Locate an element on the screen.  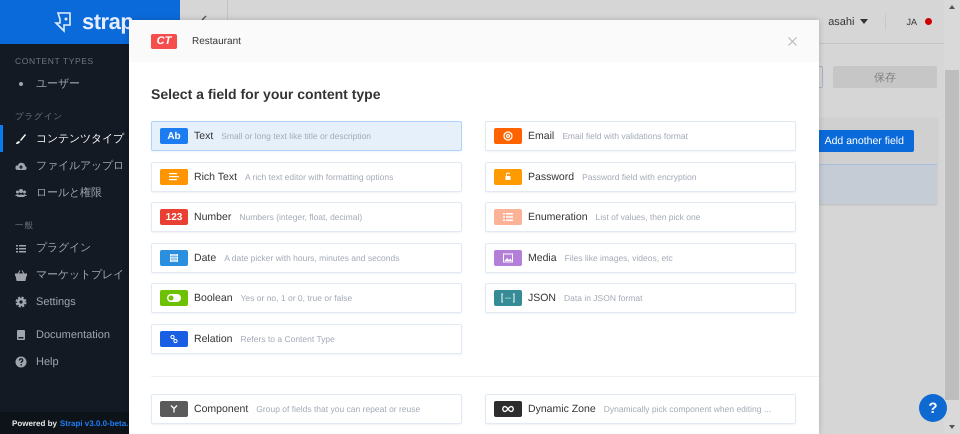
scrollbar is located at coordinates (952, 217).